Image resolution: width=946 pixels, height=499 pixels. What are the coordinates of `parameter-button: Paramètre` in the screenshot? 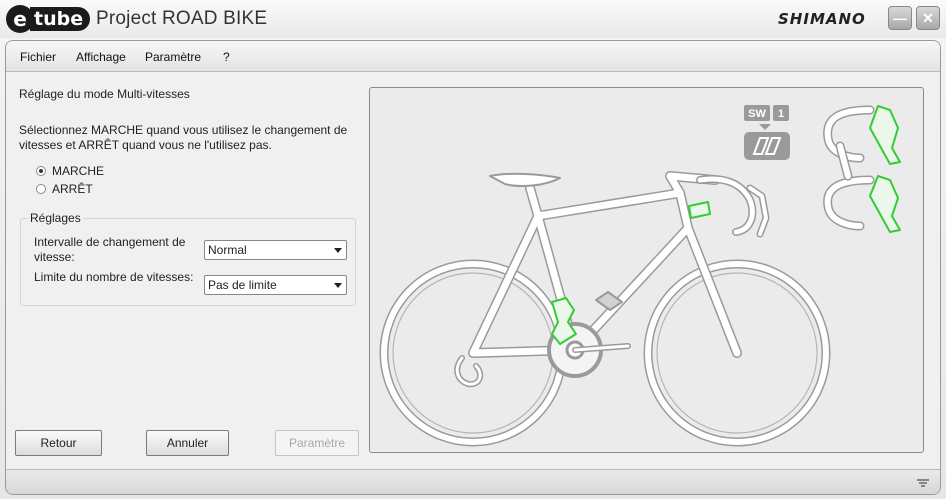 It's located at (317, 443).